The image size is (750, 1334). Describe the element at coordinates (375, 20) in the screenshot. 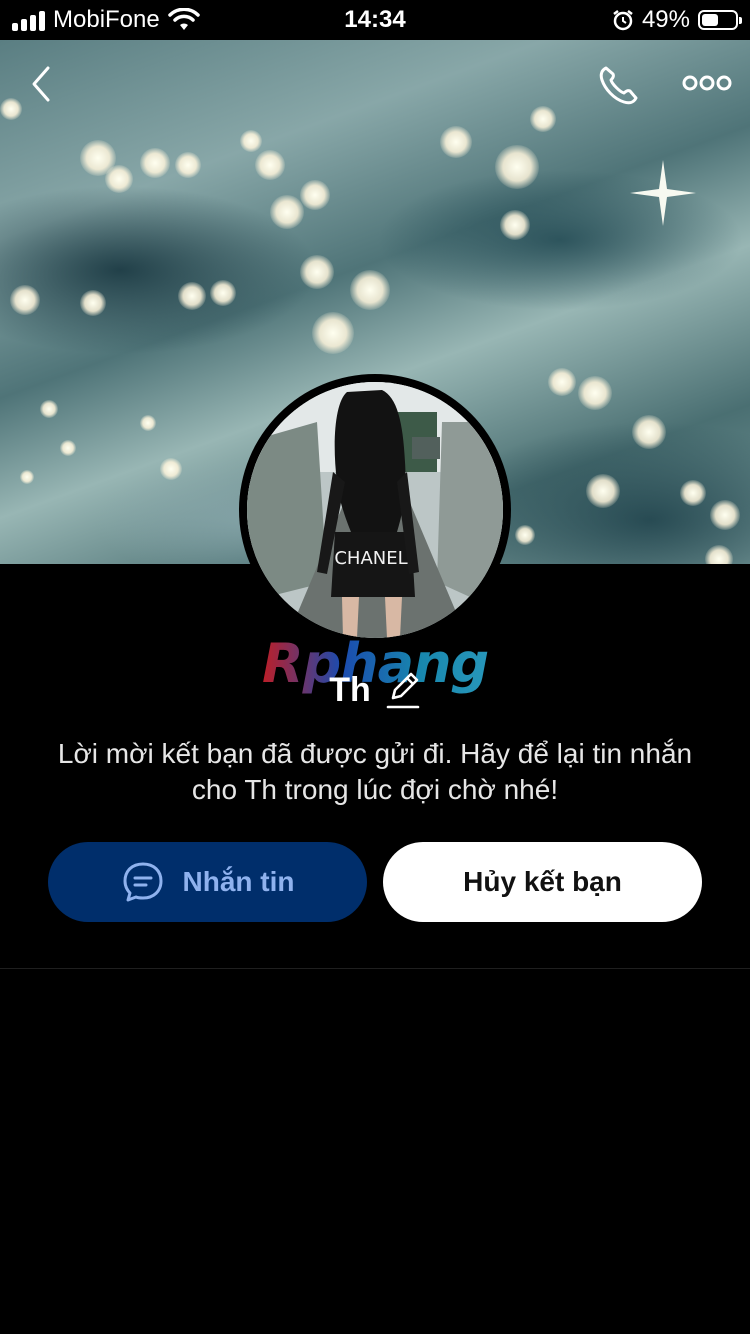

I see `status-bar: MobiFone 14:34 49%` at that location.